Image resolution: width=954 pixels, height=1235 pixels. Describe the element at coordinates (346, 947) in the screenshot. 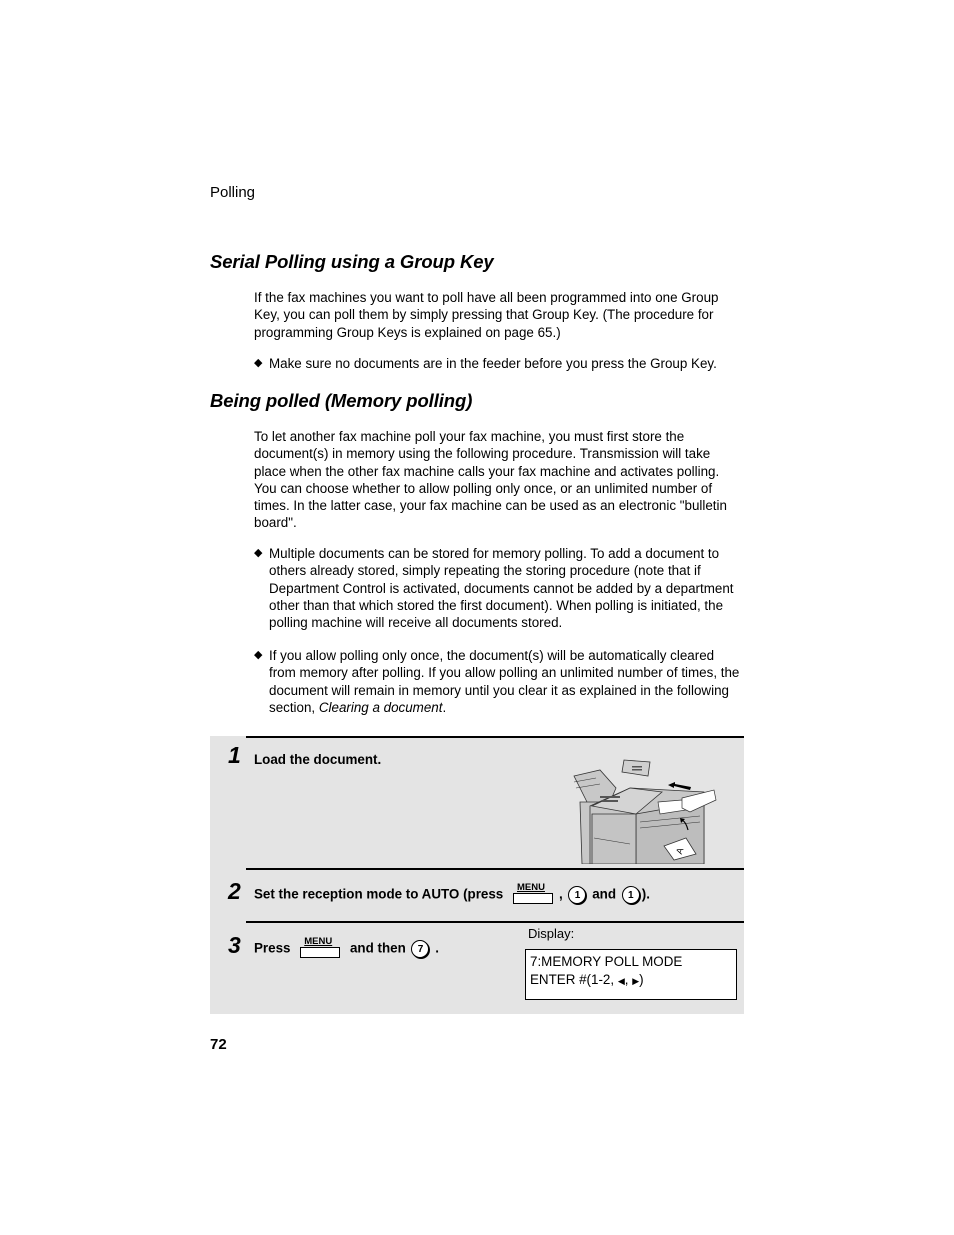

I see `step-text: Press MENU and then 7 .` at that location.